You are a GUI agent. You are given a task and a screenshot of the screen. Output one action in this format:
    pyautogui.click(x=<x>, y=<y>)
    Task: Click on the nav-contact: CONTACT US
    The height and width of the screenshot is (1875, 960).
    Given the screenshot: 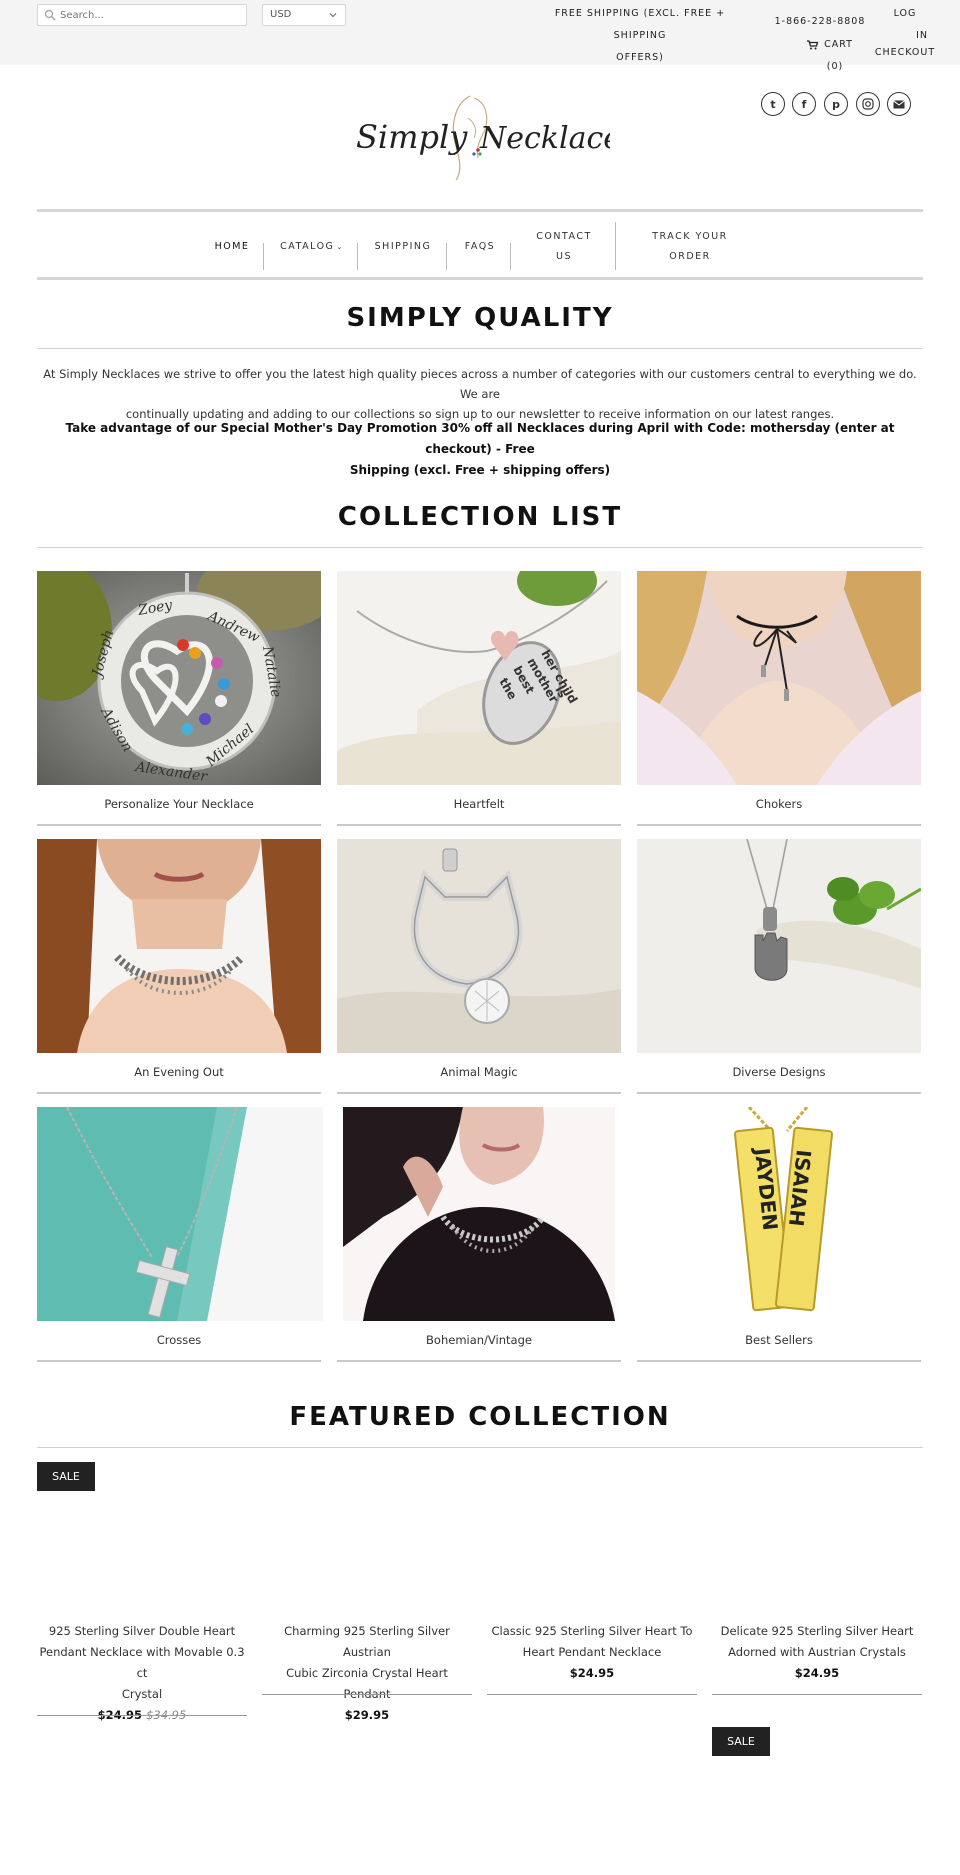 What is the action you would take?
    pyautogui.click(x=564, y=247)
    